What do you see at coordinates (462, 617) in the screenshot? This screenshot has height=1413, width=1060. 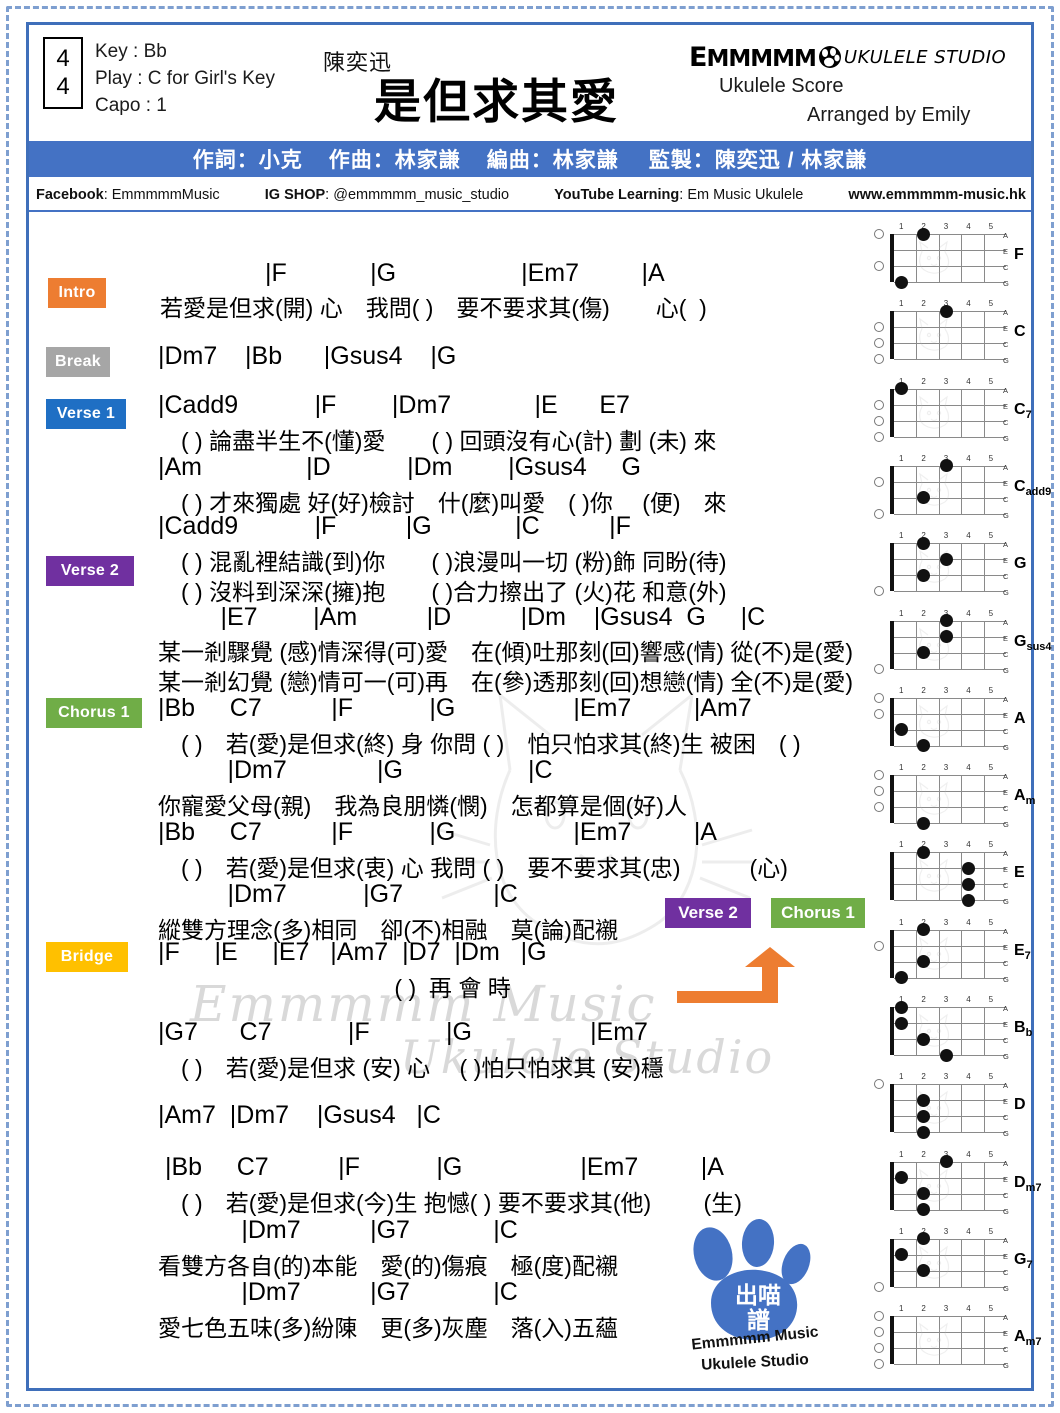 I see `verse2-line3-chords: |E7 |Am |D |Dm |Gsus4 G |C` at bounding box center [462, 617].